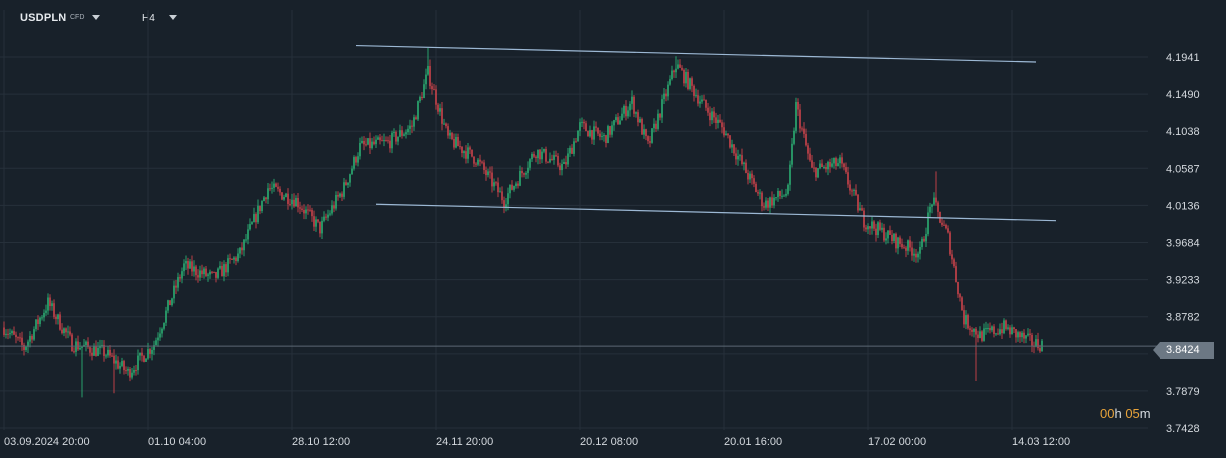 This screenshot has height=458, width=1226. What do you see at coordinates (1132, 413) in the screenshot?
I see `countdown-minutes: 05` at bounding box center [1132, 413].